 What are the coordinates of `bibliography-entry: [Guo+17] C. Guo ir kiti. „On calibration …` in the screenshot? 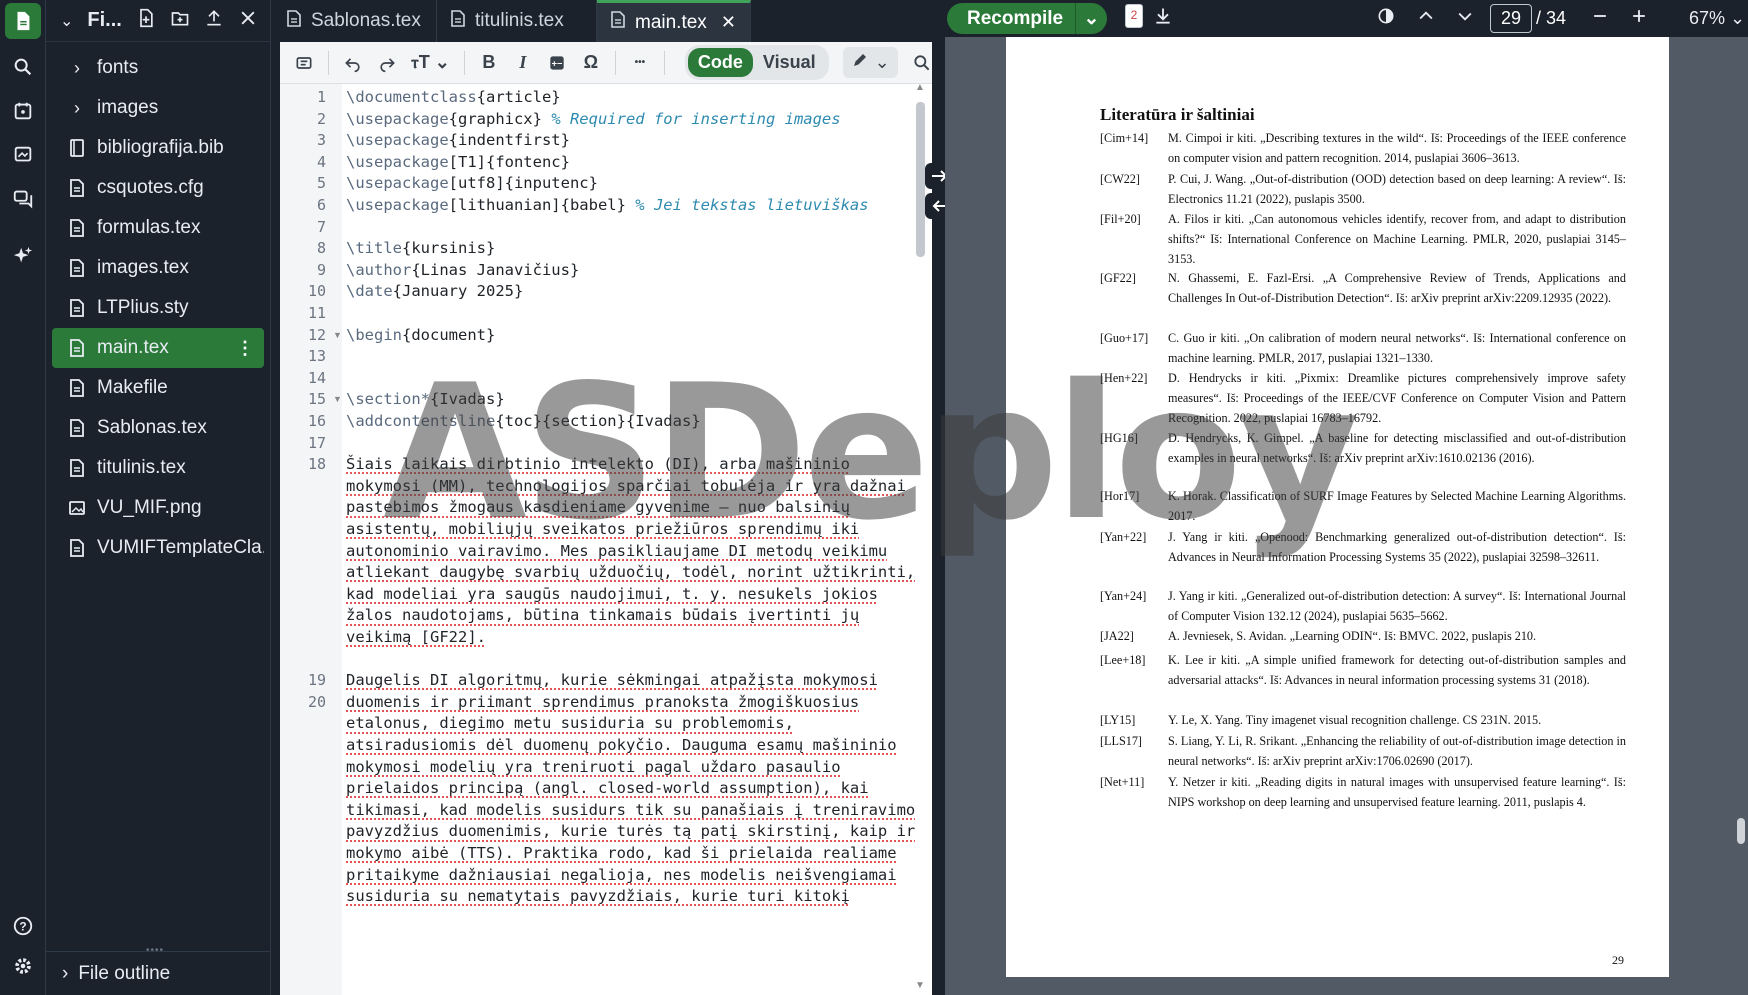 It's located at (1363, 348).